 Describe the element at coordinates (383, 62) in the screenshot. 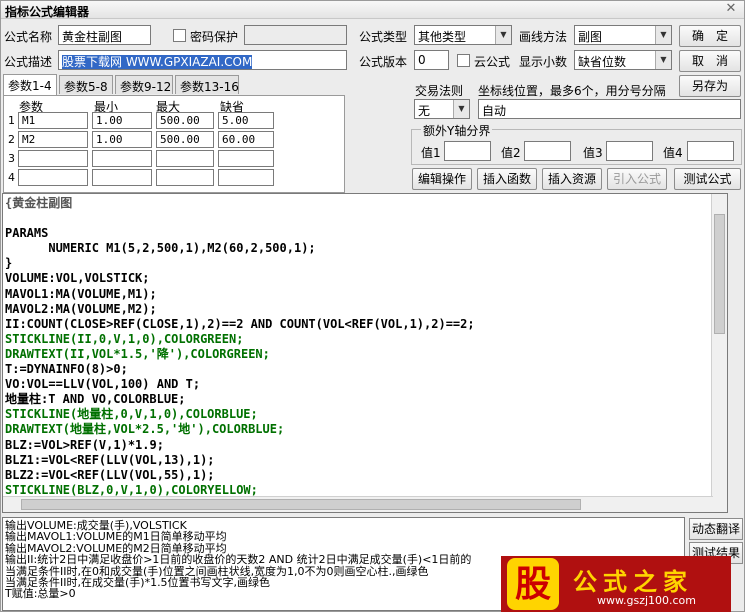

I see `formula-version-label: 公式版本` at that location.